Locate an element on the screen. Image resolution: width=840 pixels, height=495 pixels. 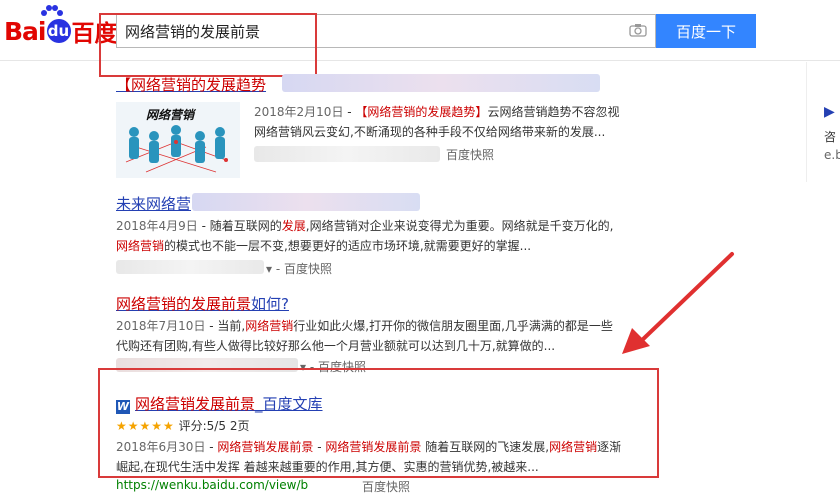
result-3: 网络营销的发展前景如何? is located at coordinates (202, 303).